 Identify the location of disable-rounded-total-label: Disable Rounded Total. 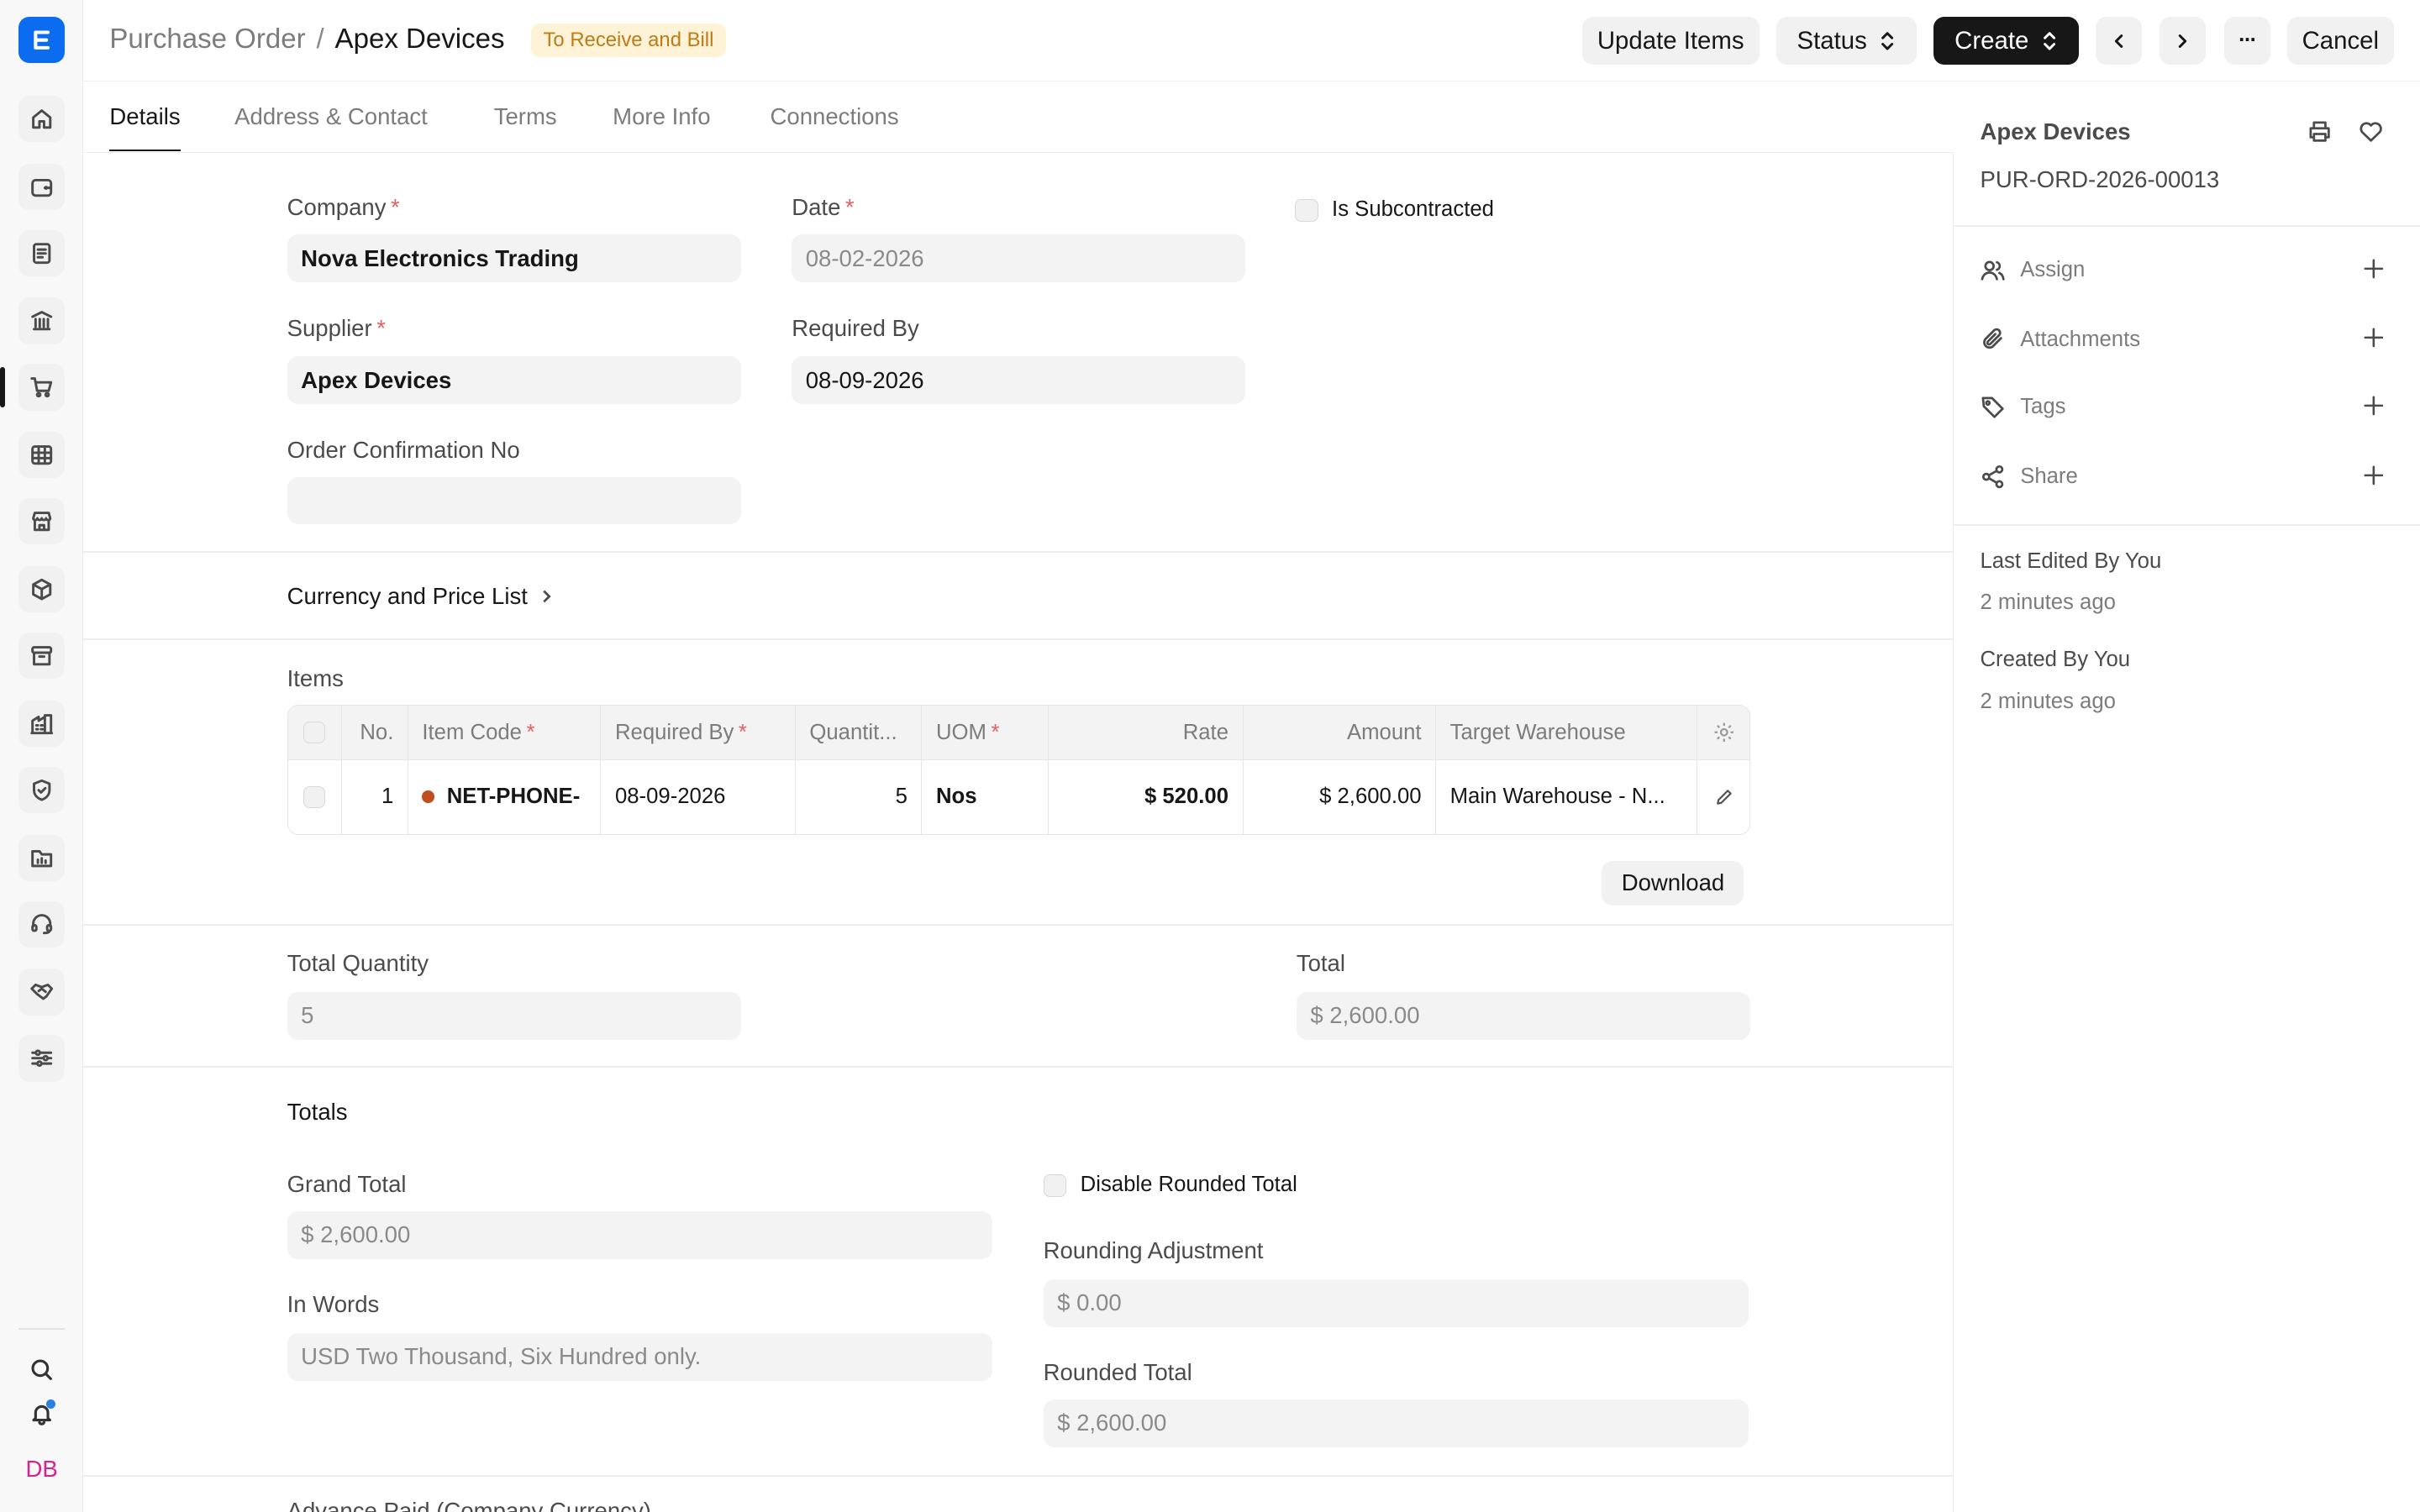
(1188, 1184).